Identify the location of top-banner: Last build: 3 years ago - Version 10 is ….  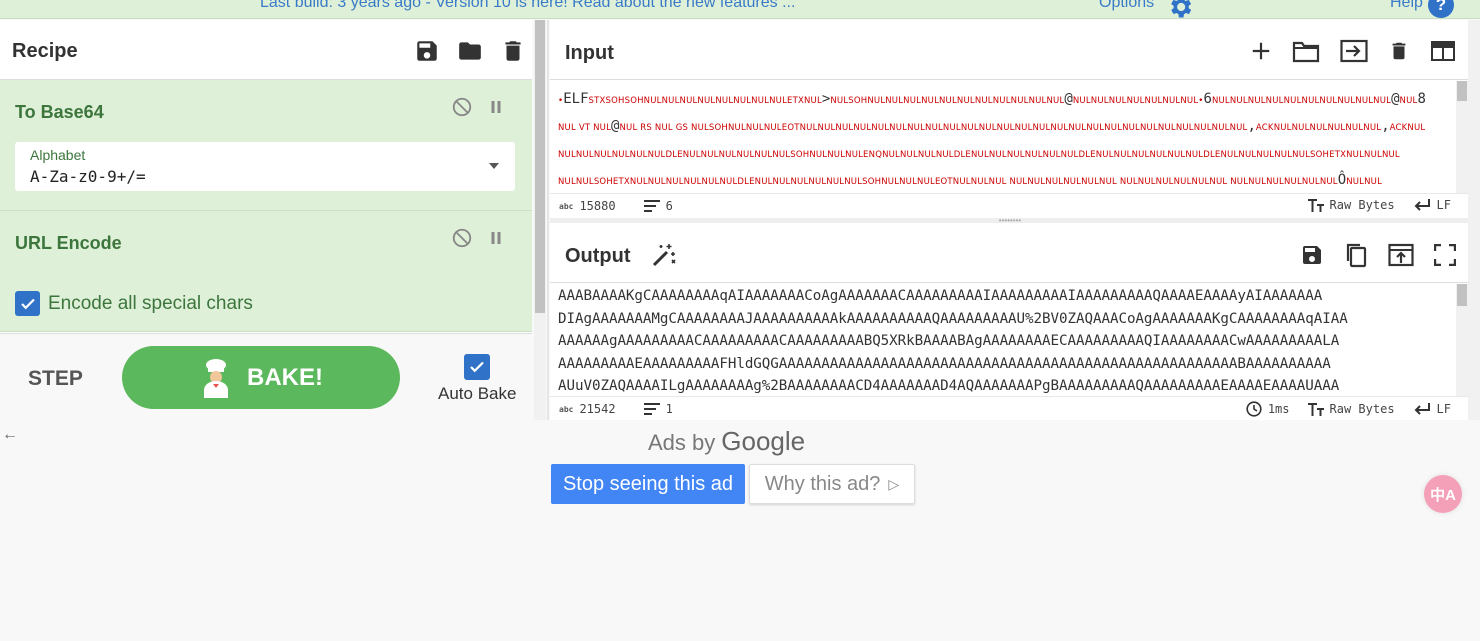
(740, 9).